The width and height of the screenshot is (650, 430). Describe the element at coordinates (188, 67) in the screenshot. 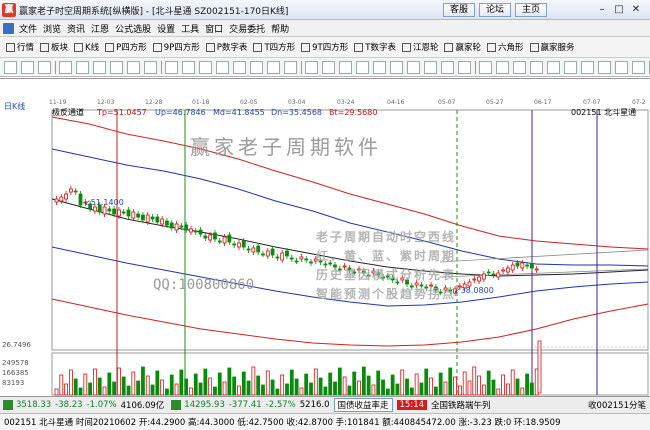

I see `text-icon` at that location.